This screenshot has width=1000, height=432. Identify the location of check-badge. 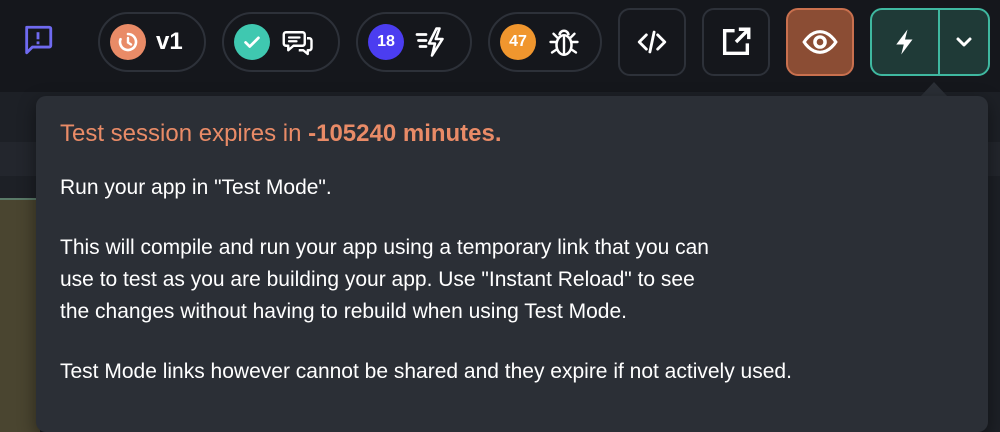
(252, 42).